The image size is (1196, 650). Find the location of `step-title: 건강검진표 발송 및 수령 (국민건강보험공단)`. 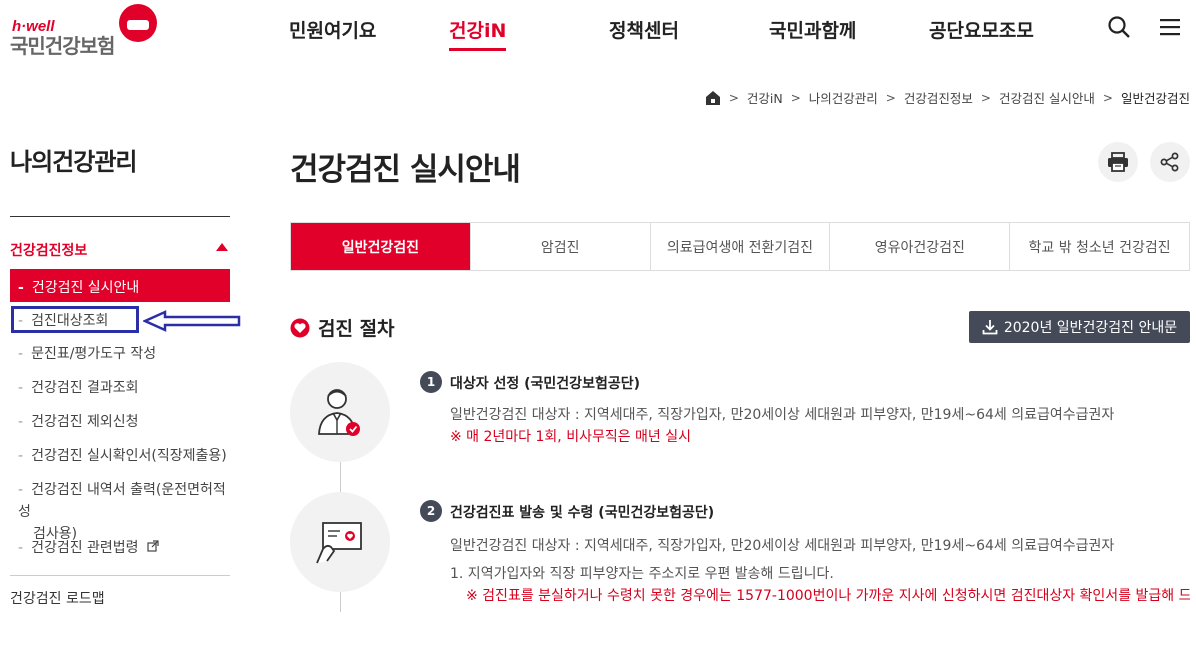

step-title: 건강검진표 발송 및 수령 (국민건강보험공단) is located at coordinates (582, 513).